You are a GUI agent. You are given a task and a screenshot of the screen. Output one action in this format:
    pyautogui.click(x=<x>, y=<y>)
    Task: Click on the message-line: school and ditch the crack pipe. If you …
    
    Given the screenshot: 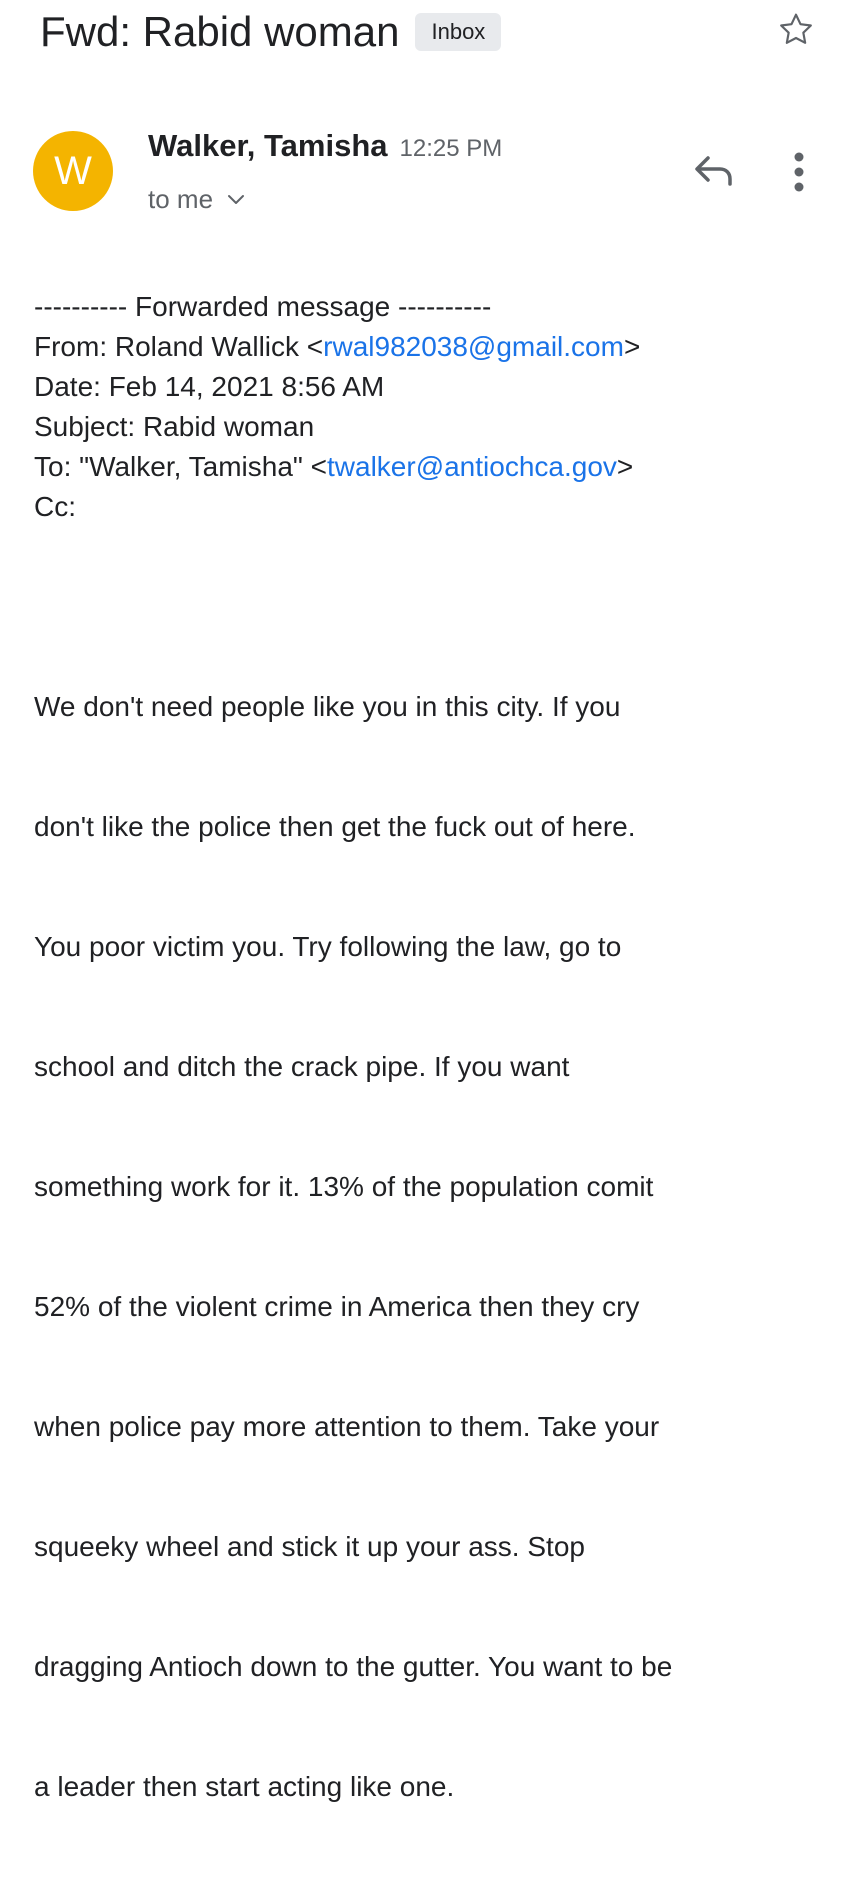 What is the action you would take?
    pyautogui.click(x=302, y=1066)
    